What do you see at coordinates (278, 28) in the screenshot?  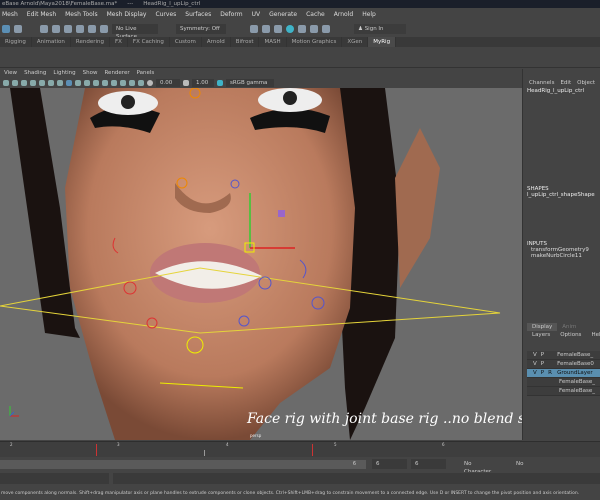 I see `ipr-icon` at bounding box center [278, 28].